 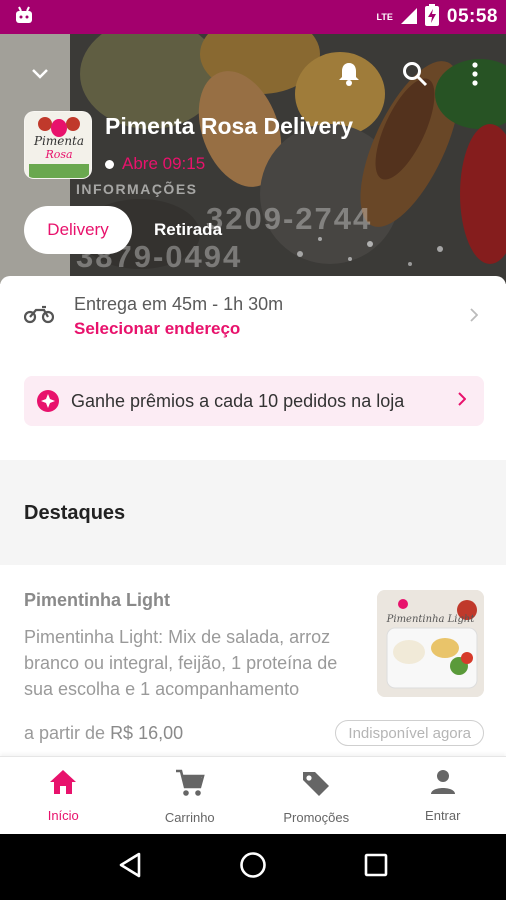 What do you see at coordinates (238, 400) in the screenshot?
I see `rewards-text: Ganhe prêmios a cada 10 pedidos na loja` at bounding box center [238, 400].